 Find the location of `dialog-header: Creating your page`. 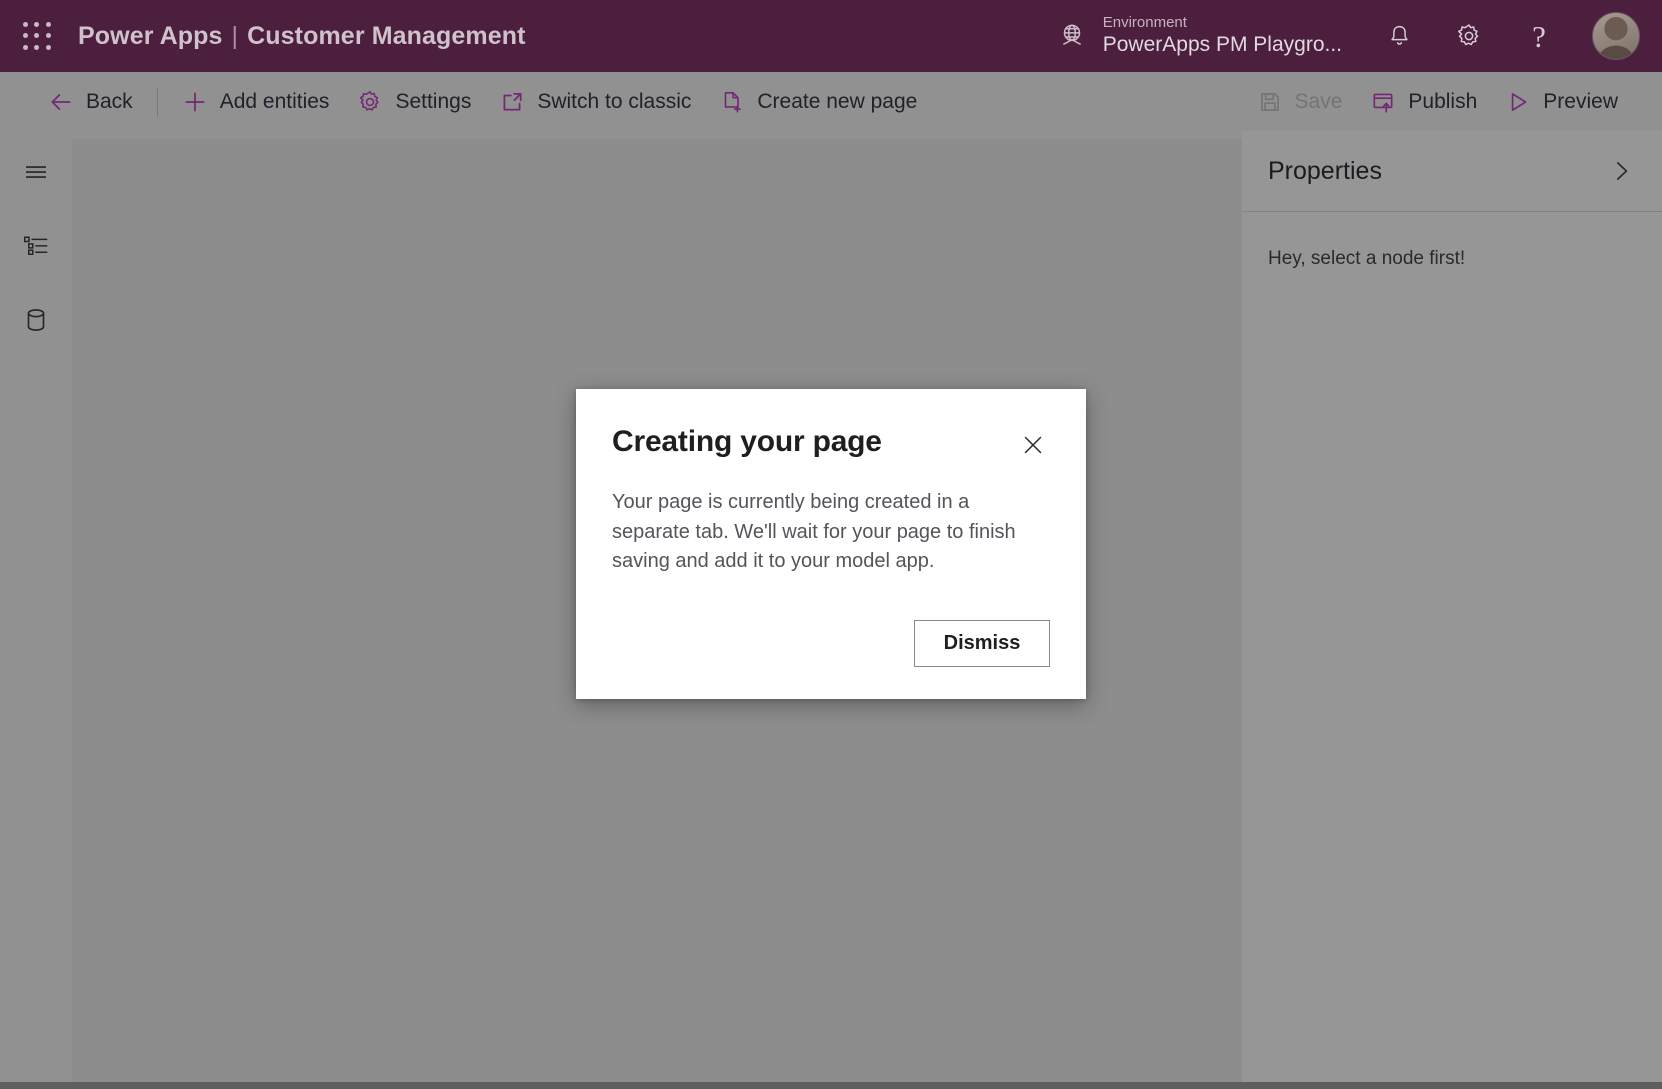

dialog-header: Creating your page is located at coordinates (831, 443).